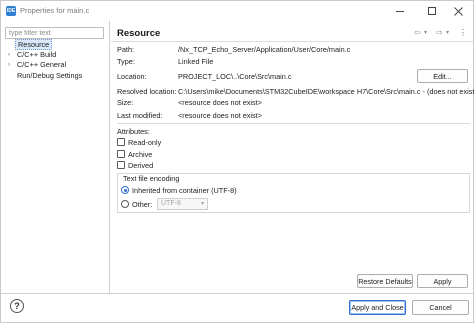 The image size is (474, 323). Describe the element at coordinates (292, 41) in the screenshot. I see `title-separator` at that location.